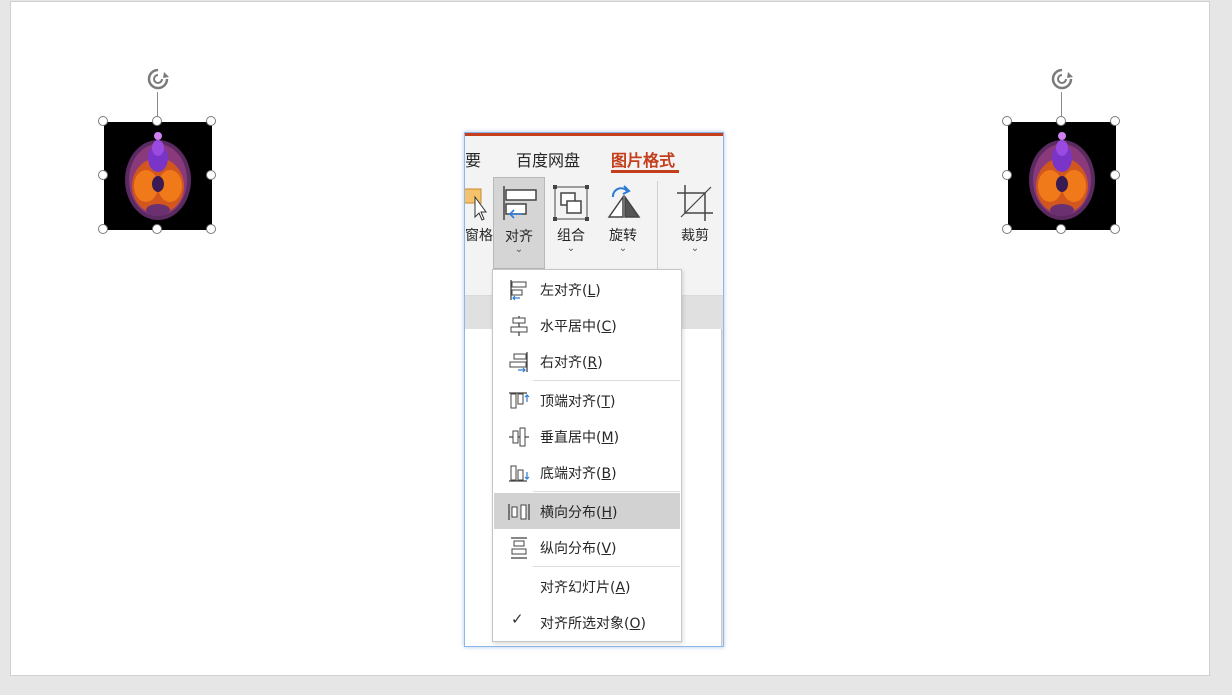 The image size is (1232, 695). What do you see at coordinates (578, 402) in the screenshot?
I see `menu-label-align-top: 顶端对齐(T)` at bounding box center [578, 402].